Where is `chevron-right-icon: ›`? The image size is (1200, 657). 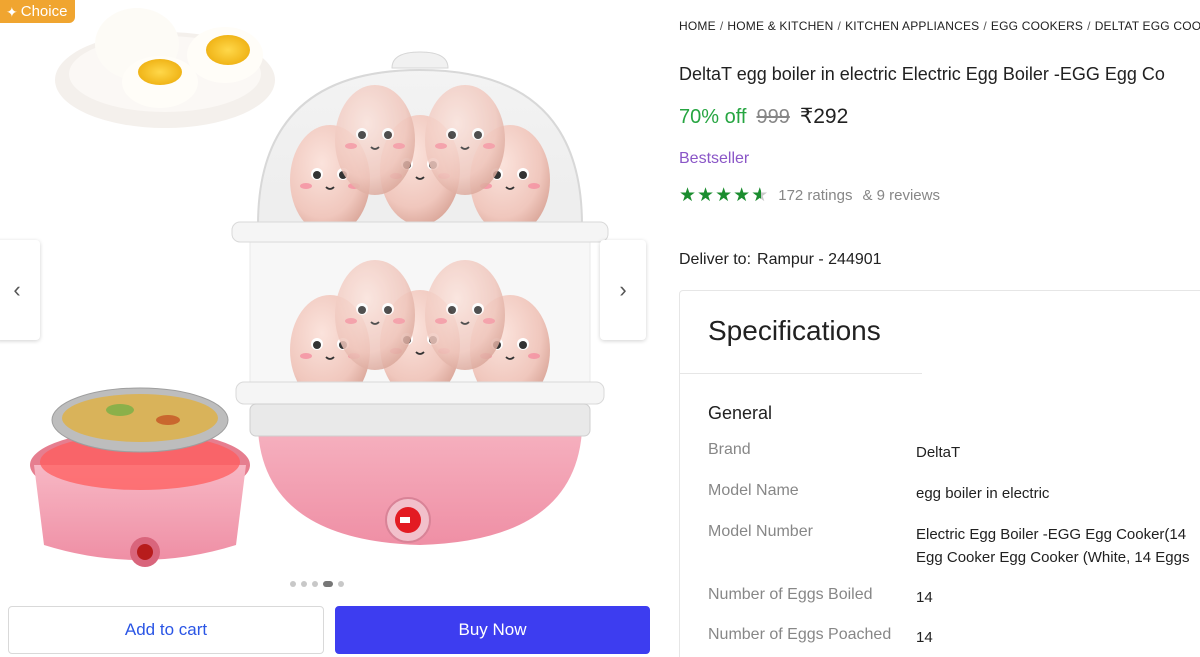 chevron-right-icon: › is located at coordinates (623, 289).